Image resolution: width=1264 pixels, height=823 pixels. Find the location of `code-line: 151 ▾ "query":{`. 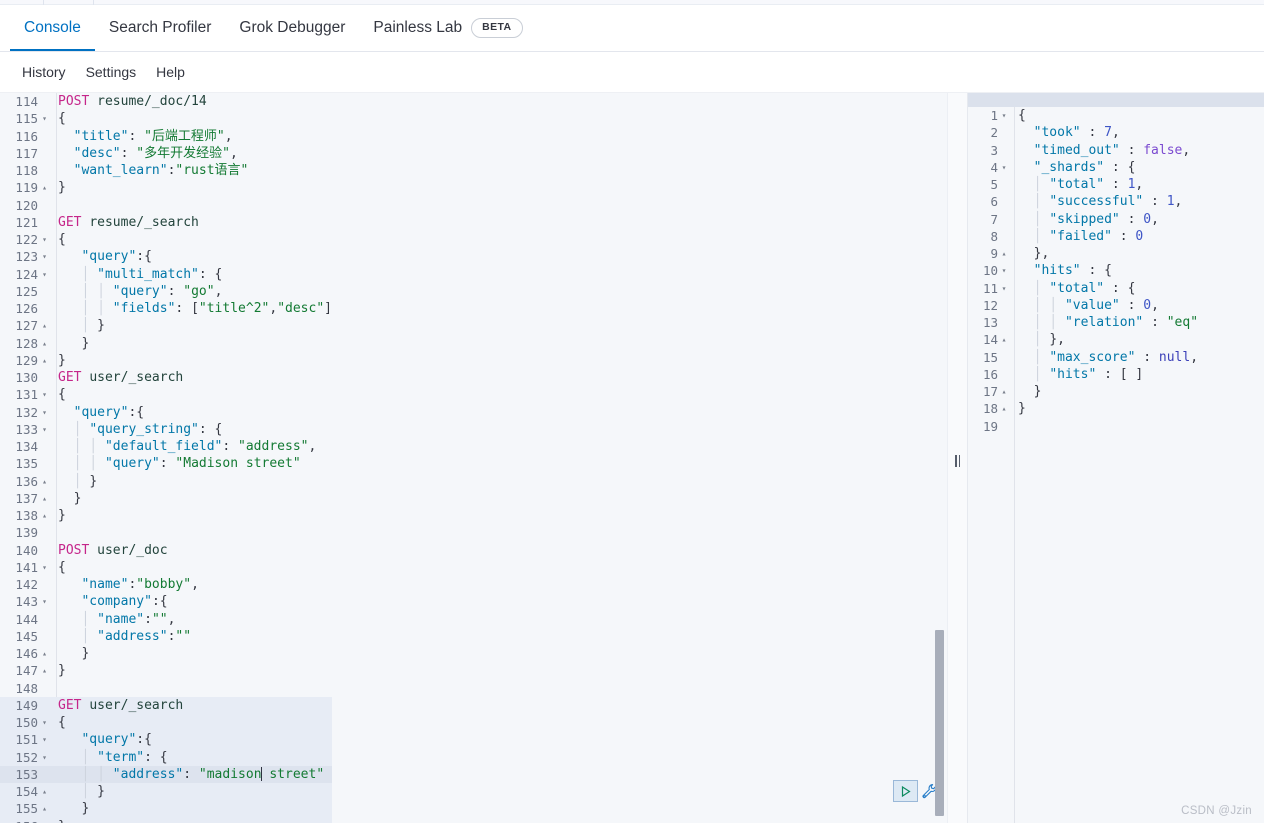

code-line: 151 ▾ "query":{ is located at coordinates (166, 740).